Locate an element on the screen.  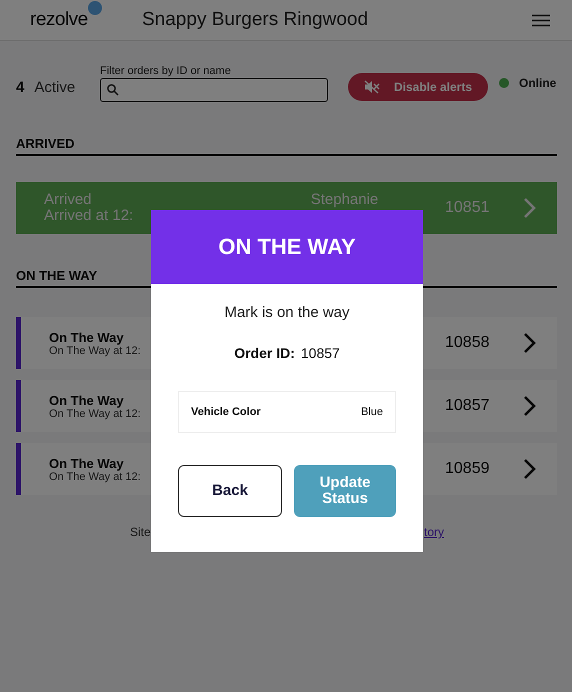
order-id-label: Order ID: is located at coordinates (264, 353).